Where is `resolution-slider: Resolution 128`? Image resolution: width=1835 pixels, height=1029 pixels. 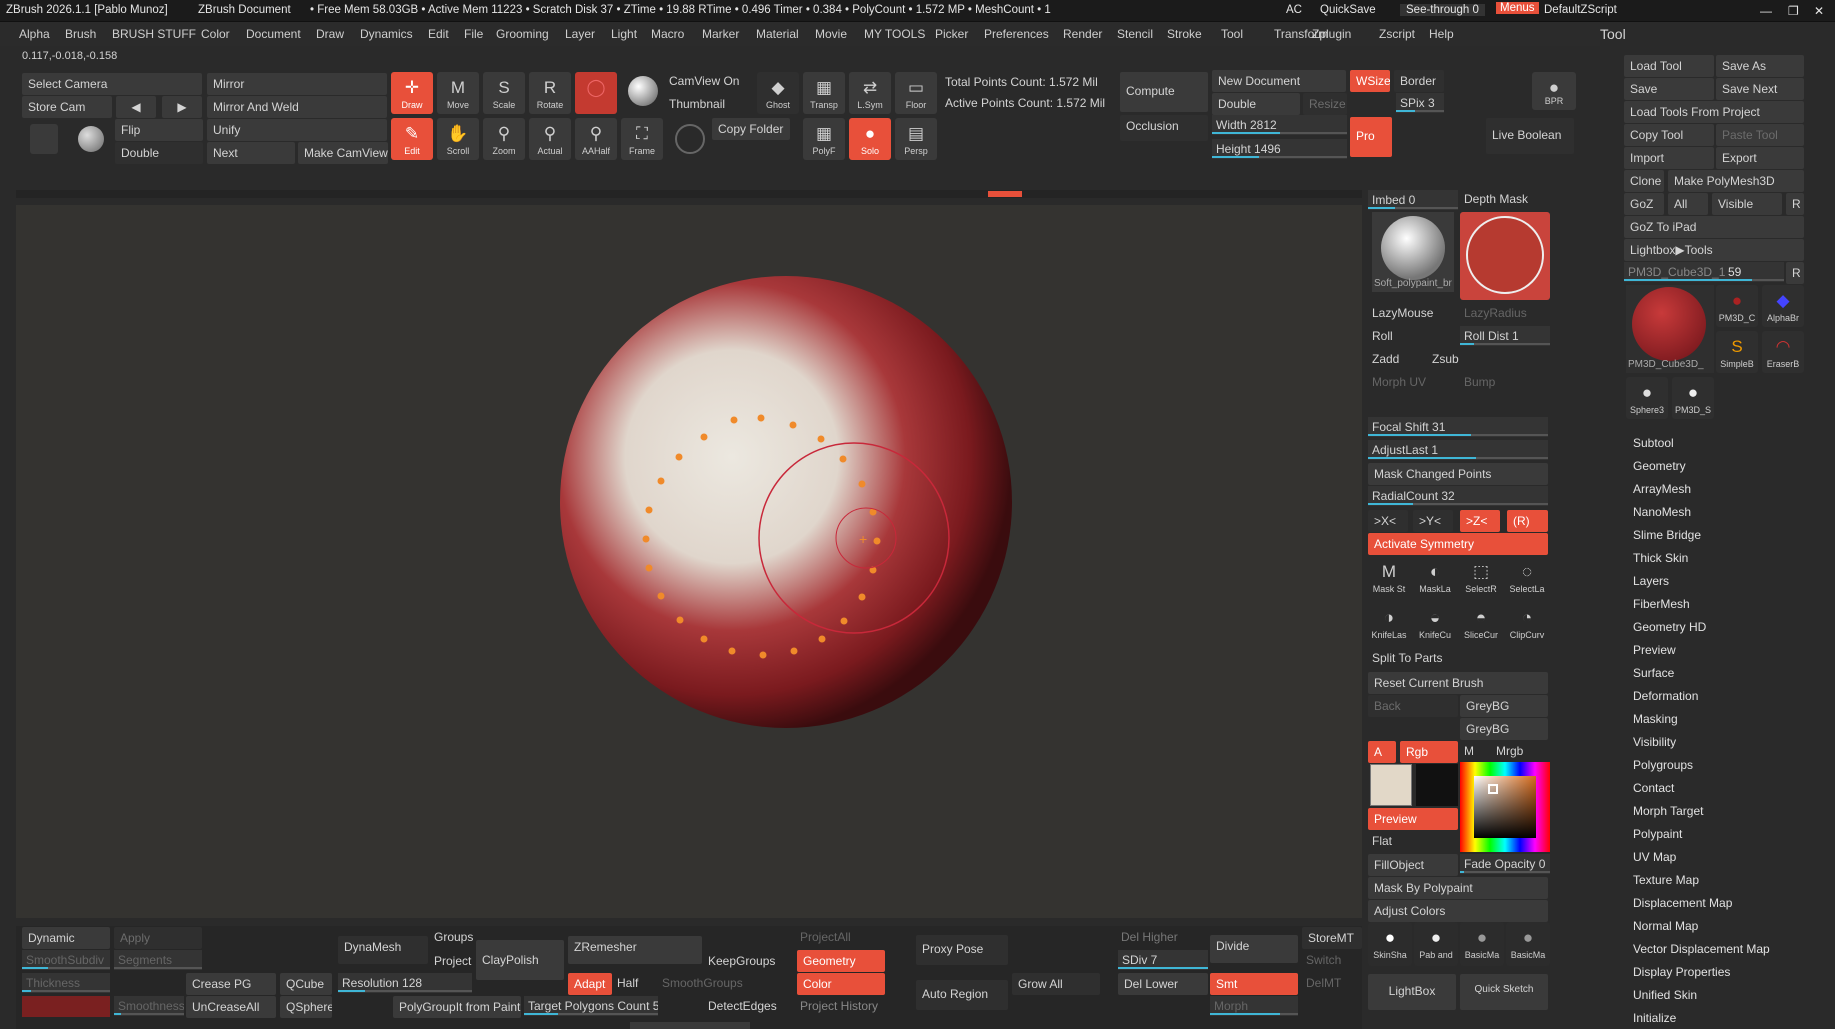 resolution-slider: Resolution 128 is located at coordinates (405, 983).